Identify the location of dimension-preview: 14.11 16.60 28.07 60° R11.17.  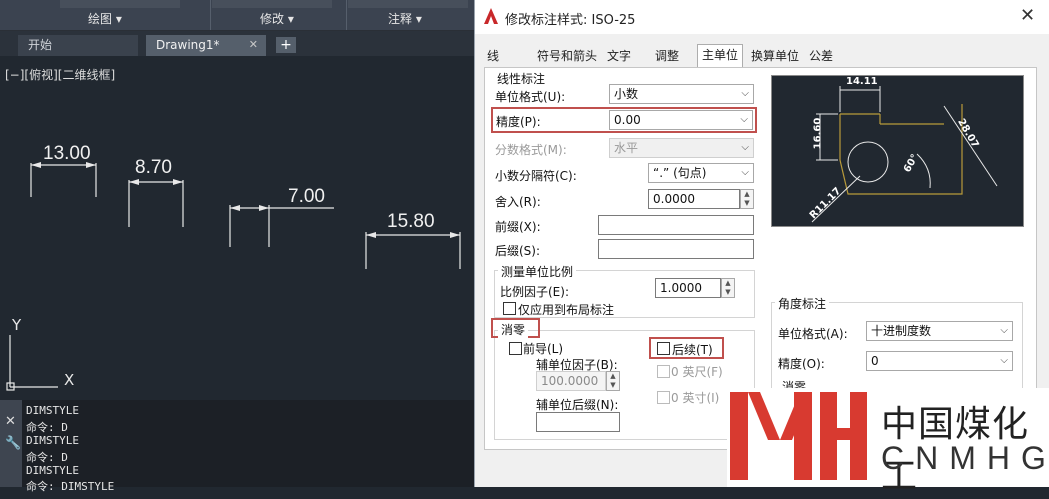
(897, 151).